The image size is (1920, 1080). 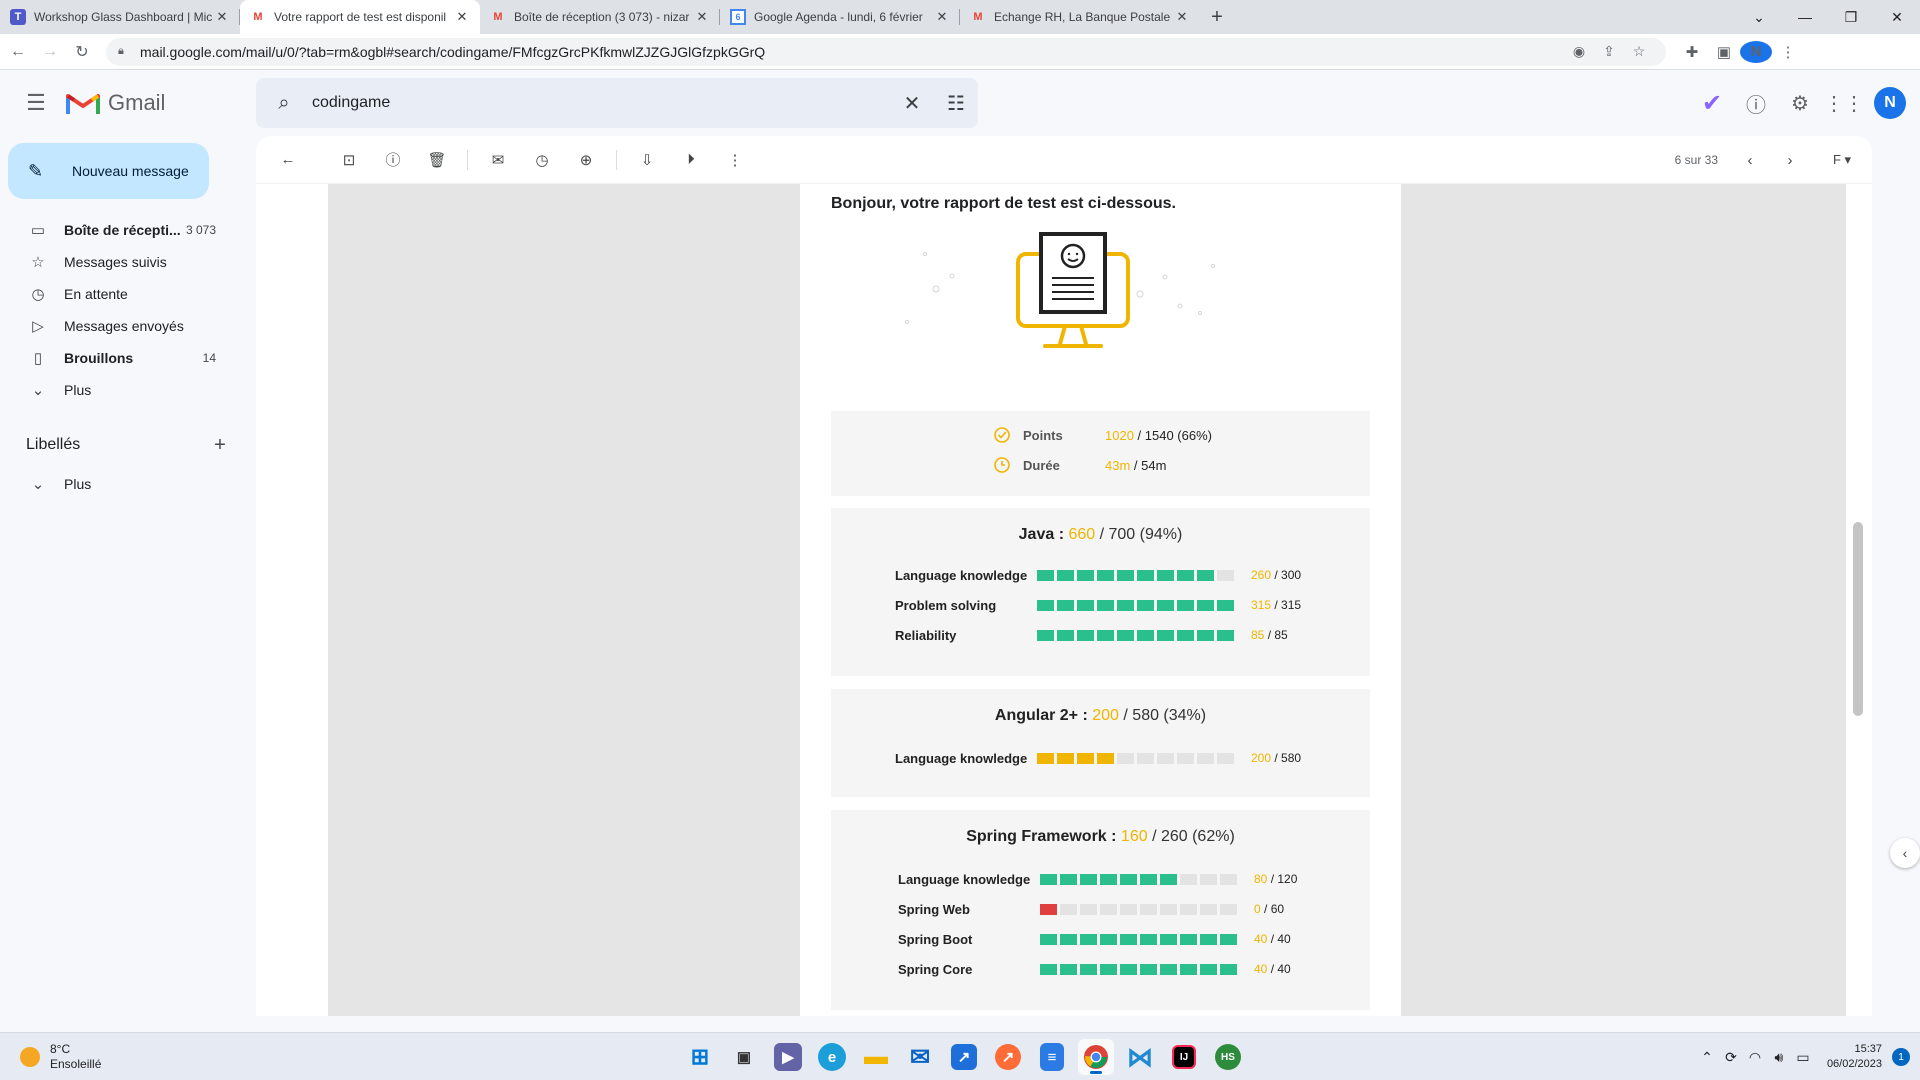 What do you see at coordinates (220, 445) in the screenshot?
I see `add-label-icon: +` at bounding box center [220, 445].